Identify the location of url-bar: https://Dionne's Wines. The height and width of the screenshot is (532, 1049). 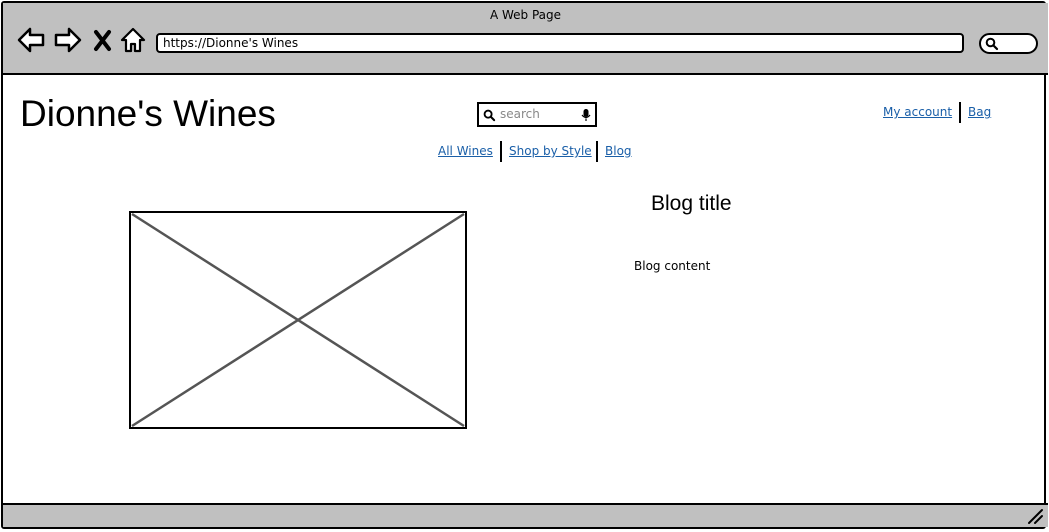
(560, 43).